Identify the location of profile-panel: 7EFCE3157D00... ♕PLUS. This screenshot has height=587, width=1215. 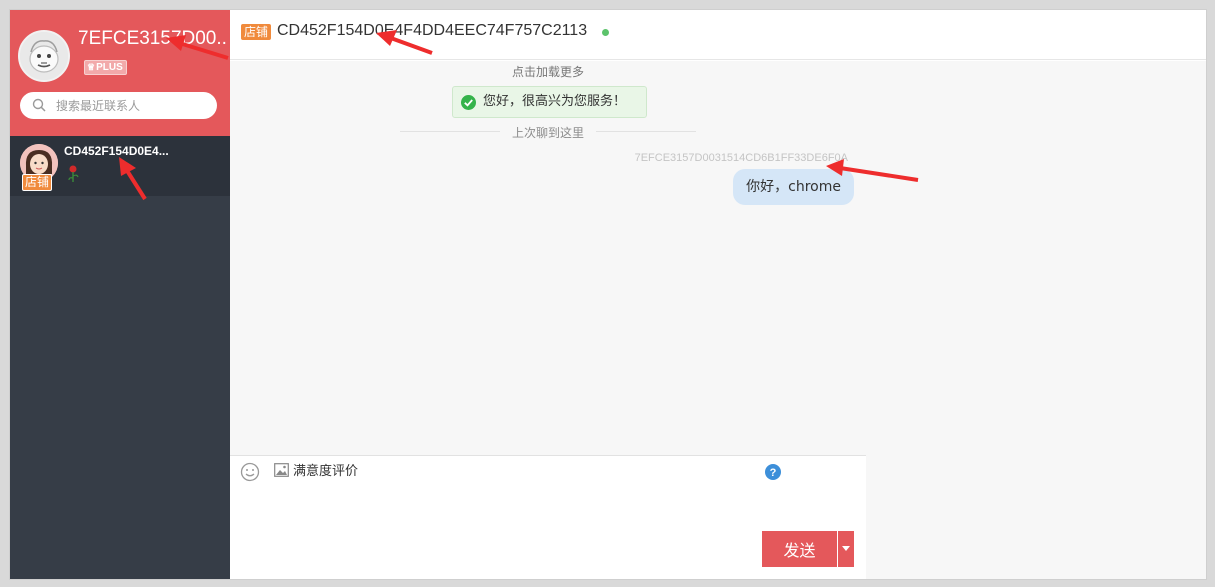
(120, 73).